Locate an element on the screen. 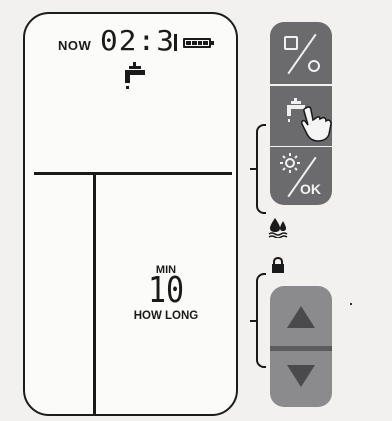  arrow-pad is located at coordinates (301, 346).